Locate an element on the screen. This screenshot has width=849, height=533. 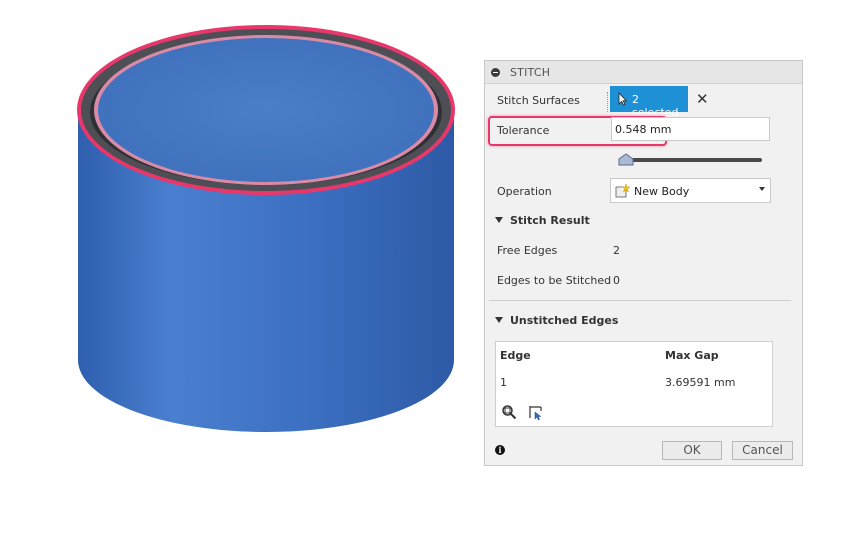
stitch-result-heading: Stitch Result is located at coordinates (542, 220).